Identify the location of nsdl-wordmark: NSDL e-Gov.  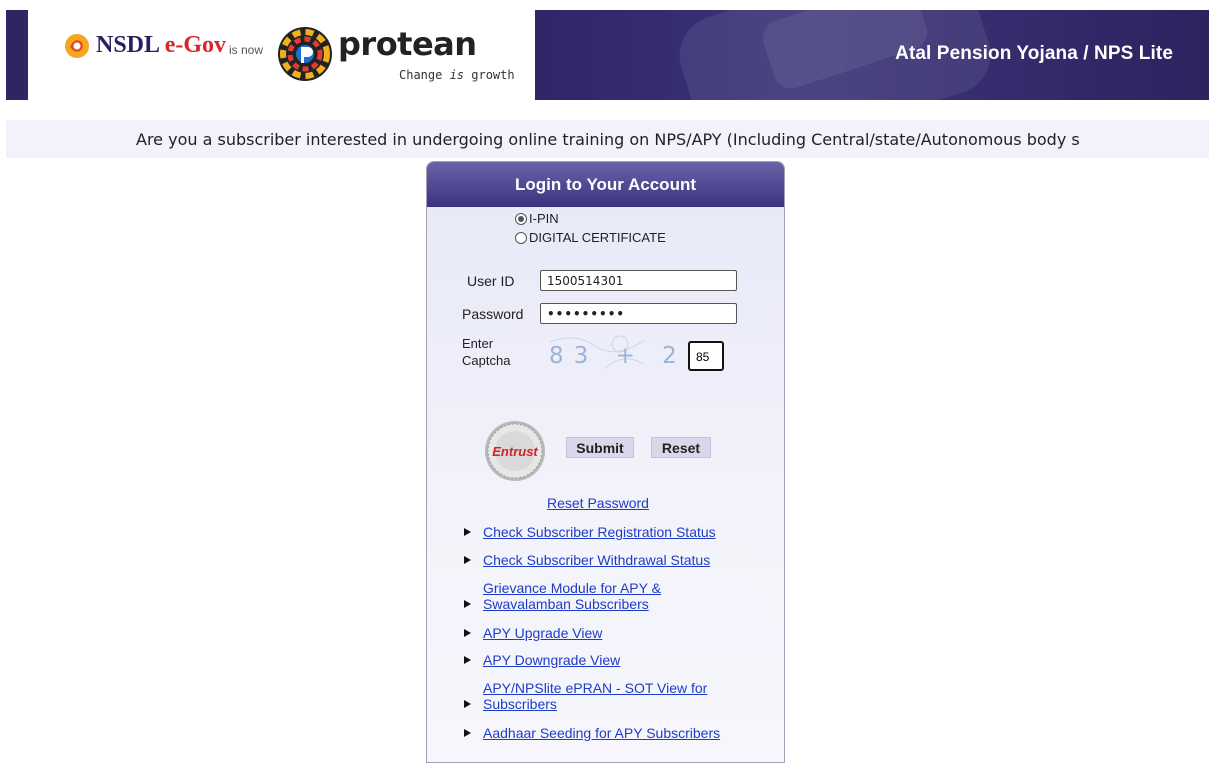
(161, 45).